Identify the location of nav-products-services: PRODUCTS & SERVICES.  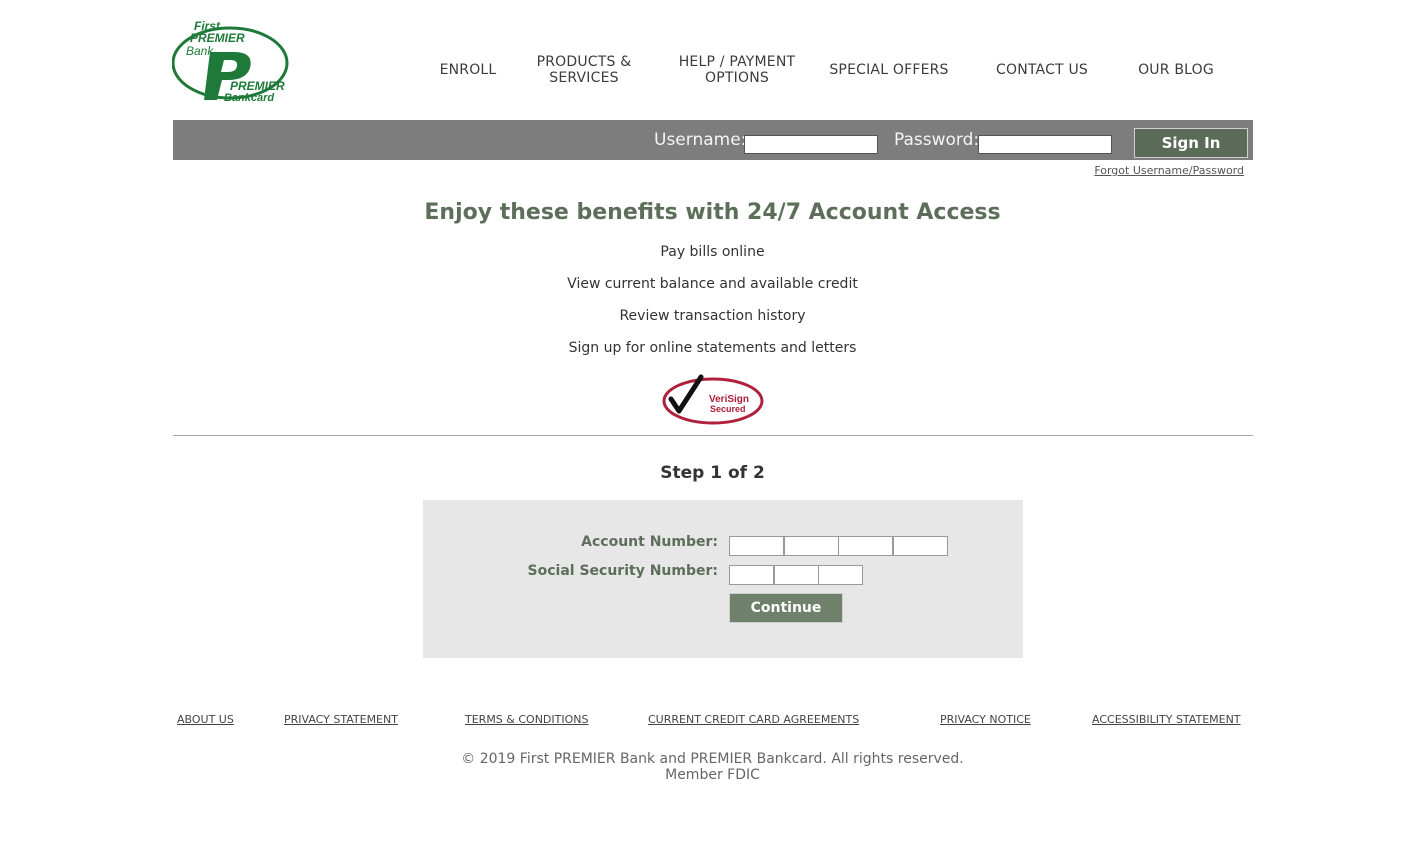
(584, 70).